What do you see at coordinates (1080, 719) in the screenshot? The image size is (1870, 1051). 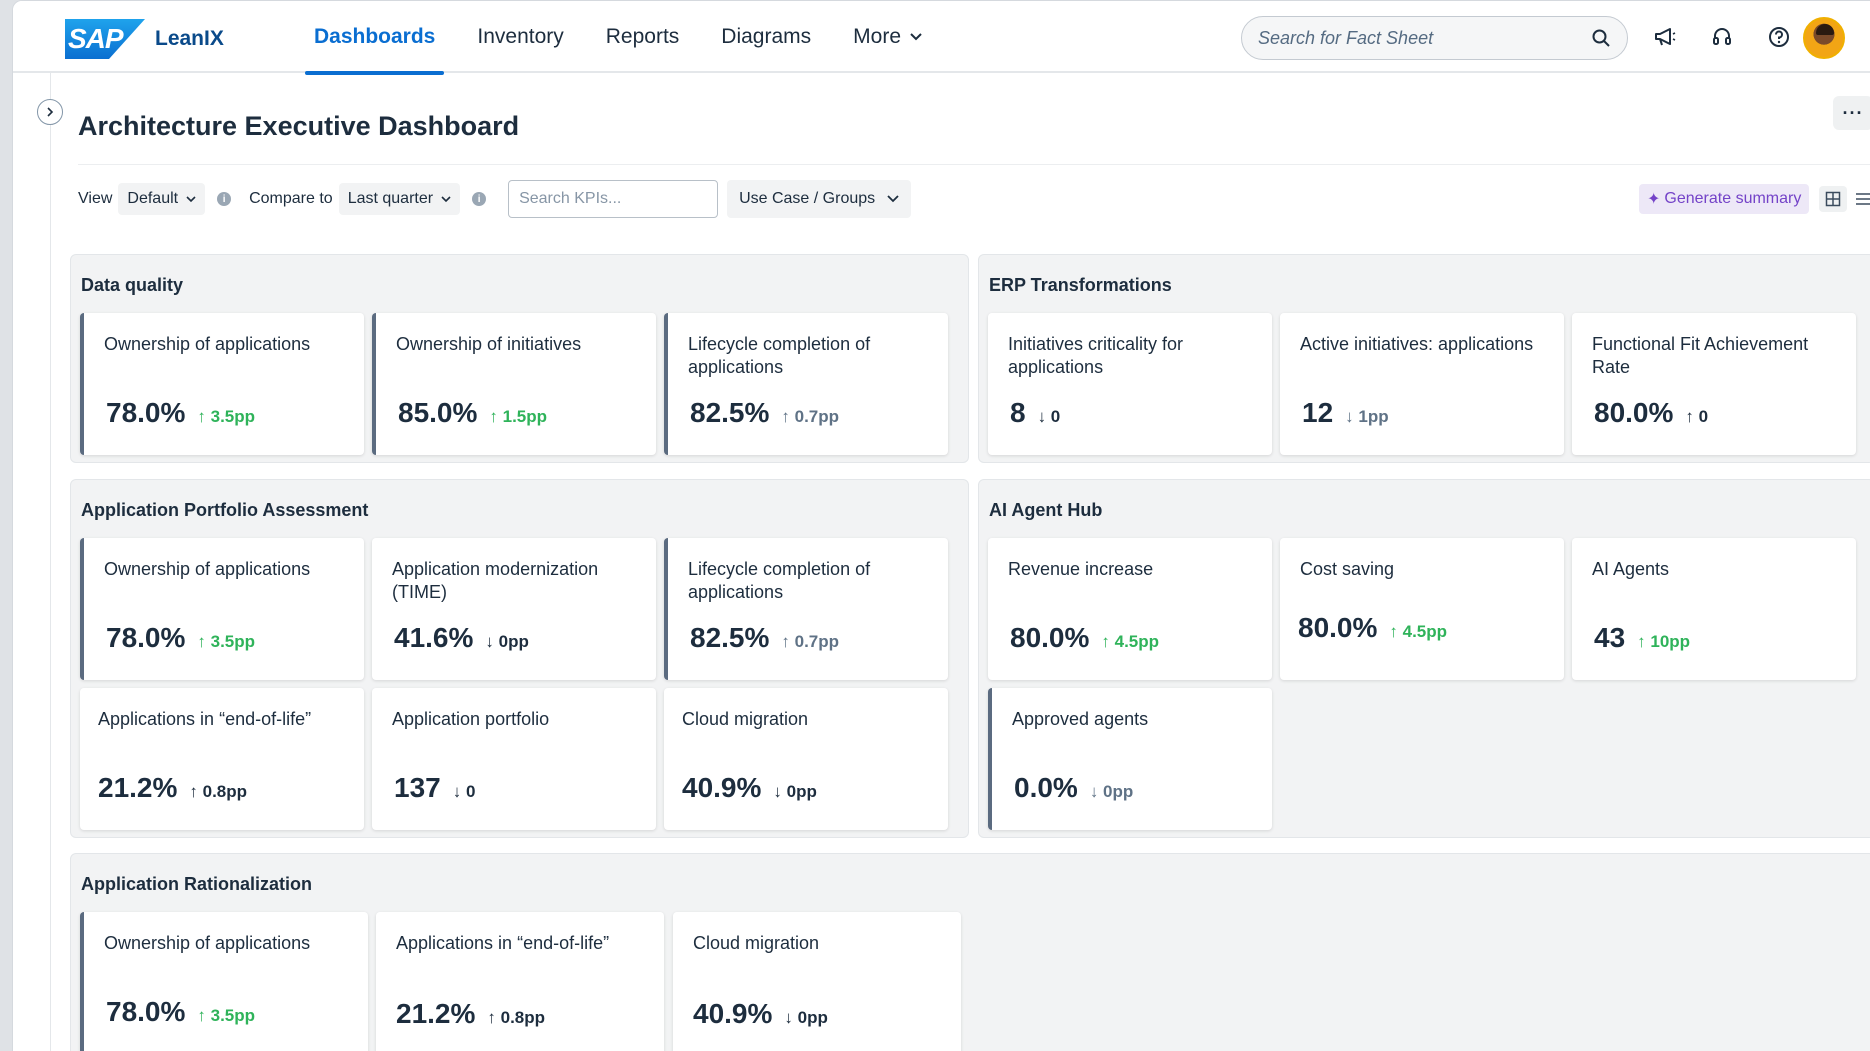 I see `kpi-title: Approved agents` at bounding box center [1080, 719].